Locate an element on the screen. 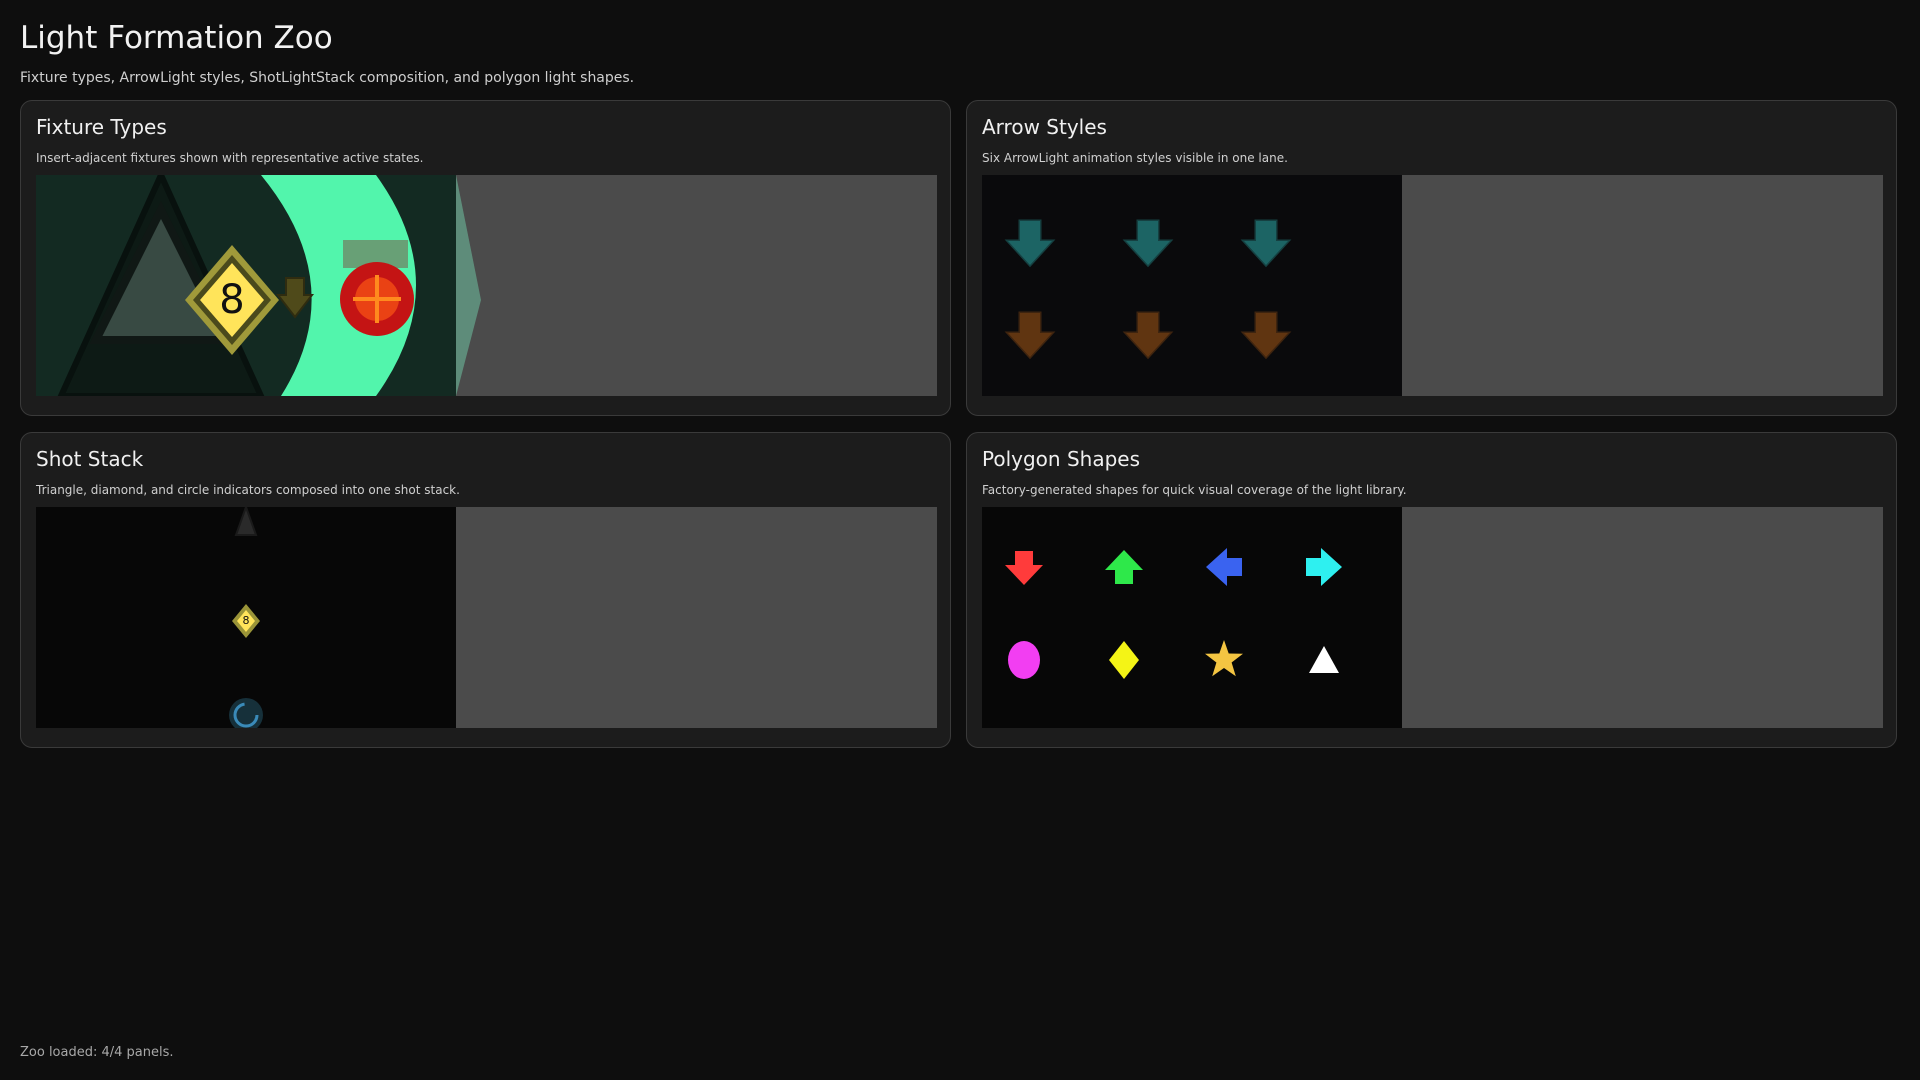 This screenshot has height=1080, width=1920. panel-title: Arrow Styles is located at coordinates (1044, 127).